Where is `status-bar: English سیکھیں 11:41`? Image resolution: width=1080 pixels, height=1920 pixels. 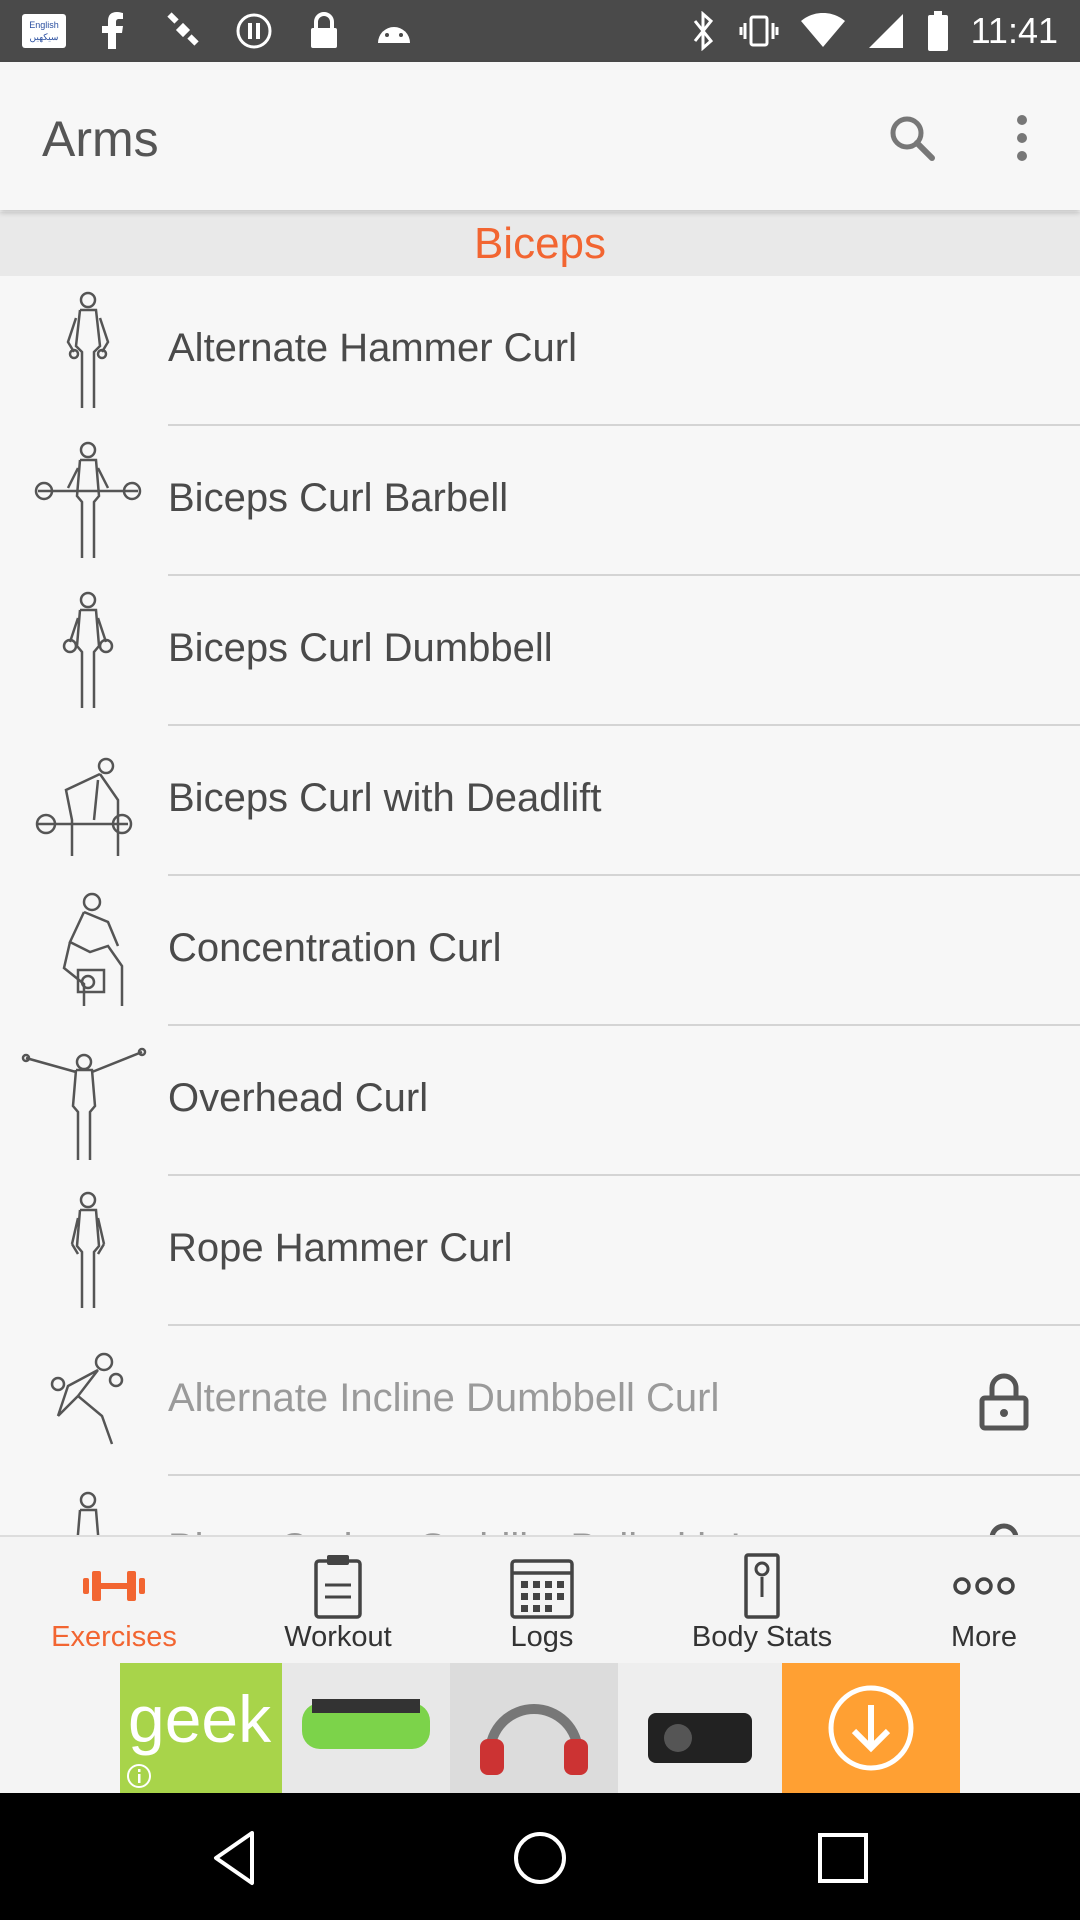
status-bar: English سیکھیں 11:41 is located at coordinates (540, 31).